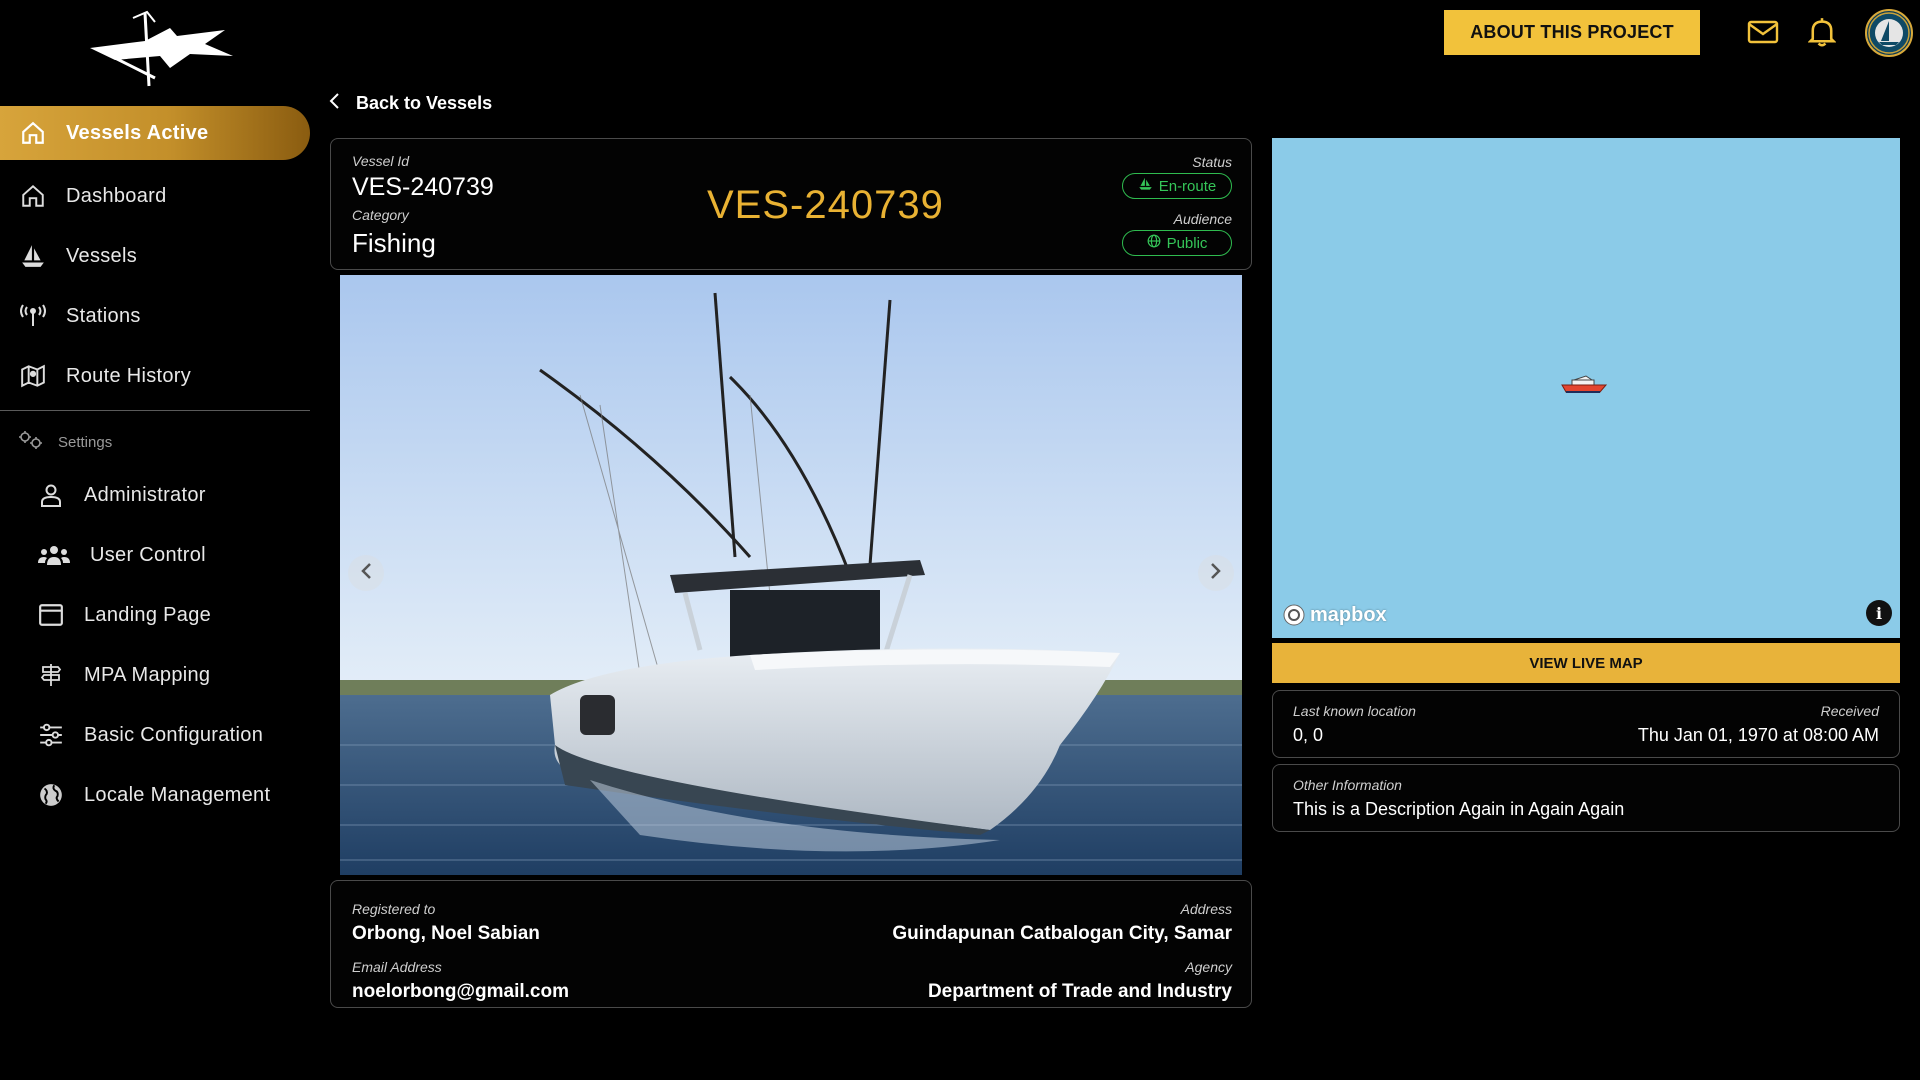 This screenshot has width=1920, height=1080. I want to click on sidebar-item-label: Stations, so click(103, 315).